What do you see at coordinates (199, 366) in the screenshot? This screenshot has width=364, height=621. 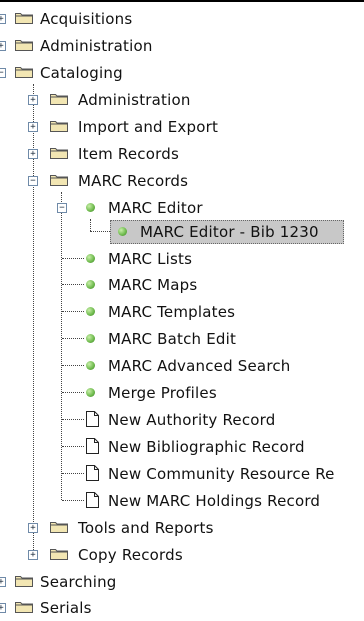 I see `tree-item-label: MARC Advanced Search` at bounding box center [199, 366].